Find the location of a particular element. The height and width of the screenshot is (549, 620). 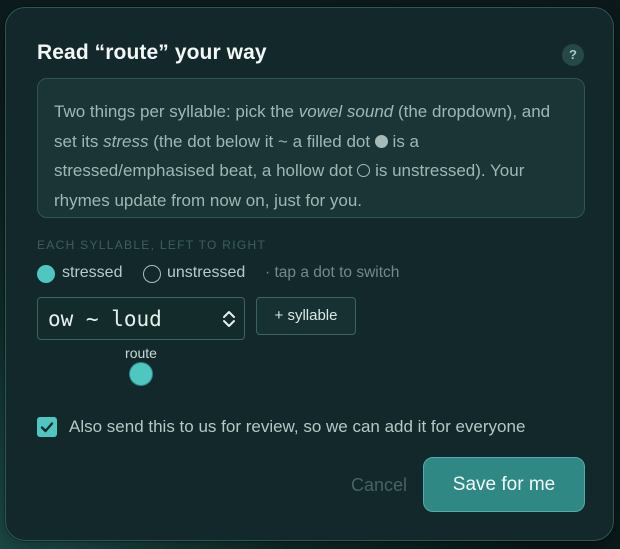

info-em-stress: stress is located at coordinates (126, 141).